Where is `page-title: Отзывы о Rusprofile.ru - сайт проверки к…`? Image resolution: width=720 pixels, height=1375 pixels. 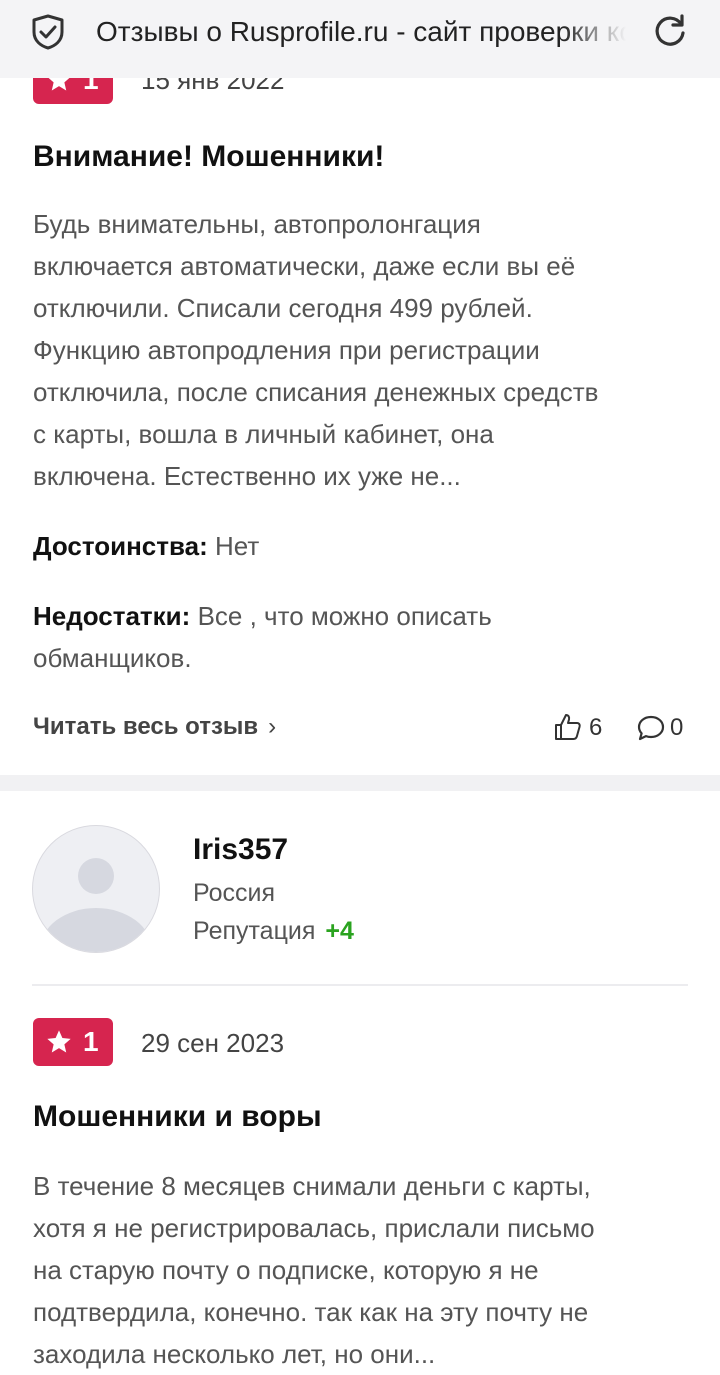
page-title: Отзывы о Rusprofile.ru - сайт проверки к… is located at coordinates (361, 31).